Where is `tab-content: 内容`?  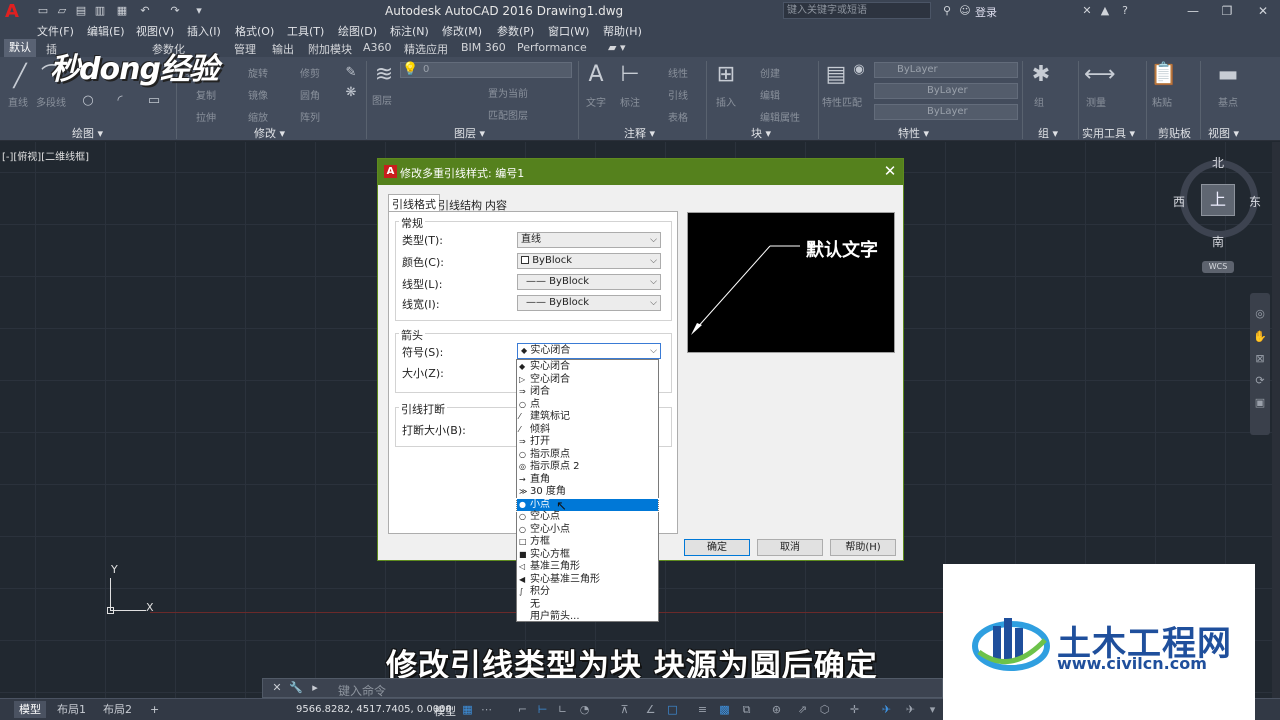 tab-content: 内容 is located at coordinates (496, 204).